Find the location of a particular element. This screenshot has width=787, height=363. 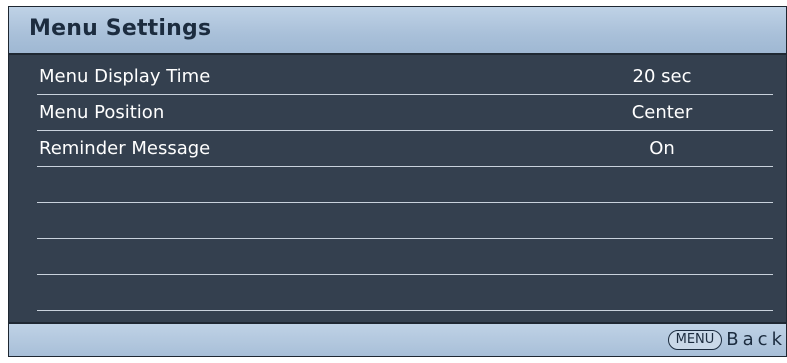

back-button: MENU Back is located at coordinates (726, 339).